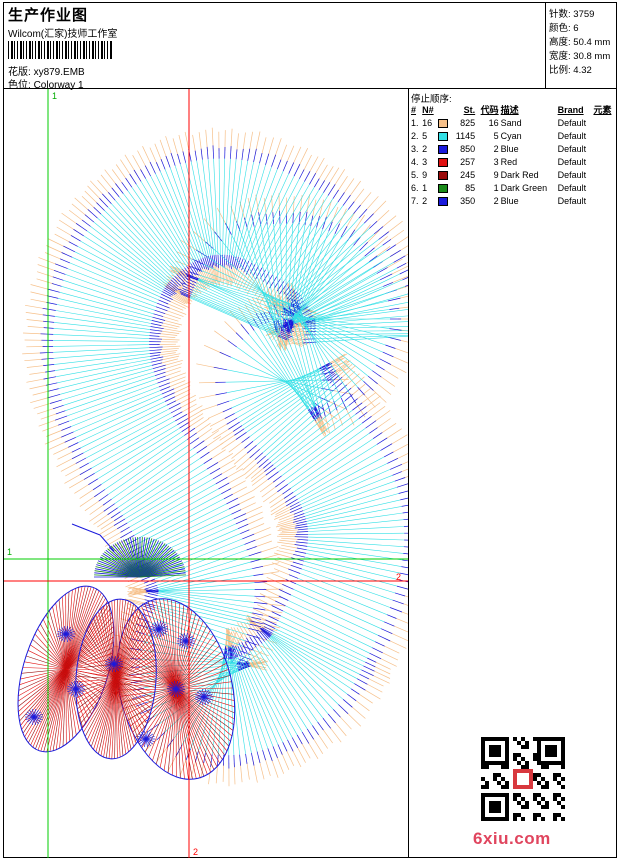 Image resolution: width=620 pixels, height=860 pixels. I want to click on stat-label: 针数:, so click(560, 14).